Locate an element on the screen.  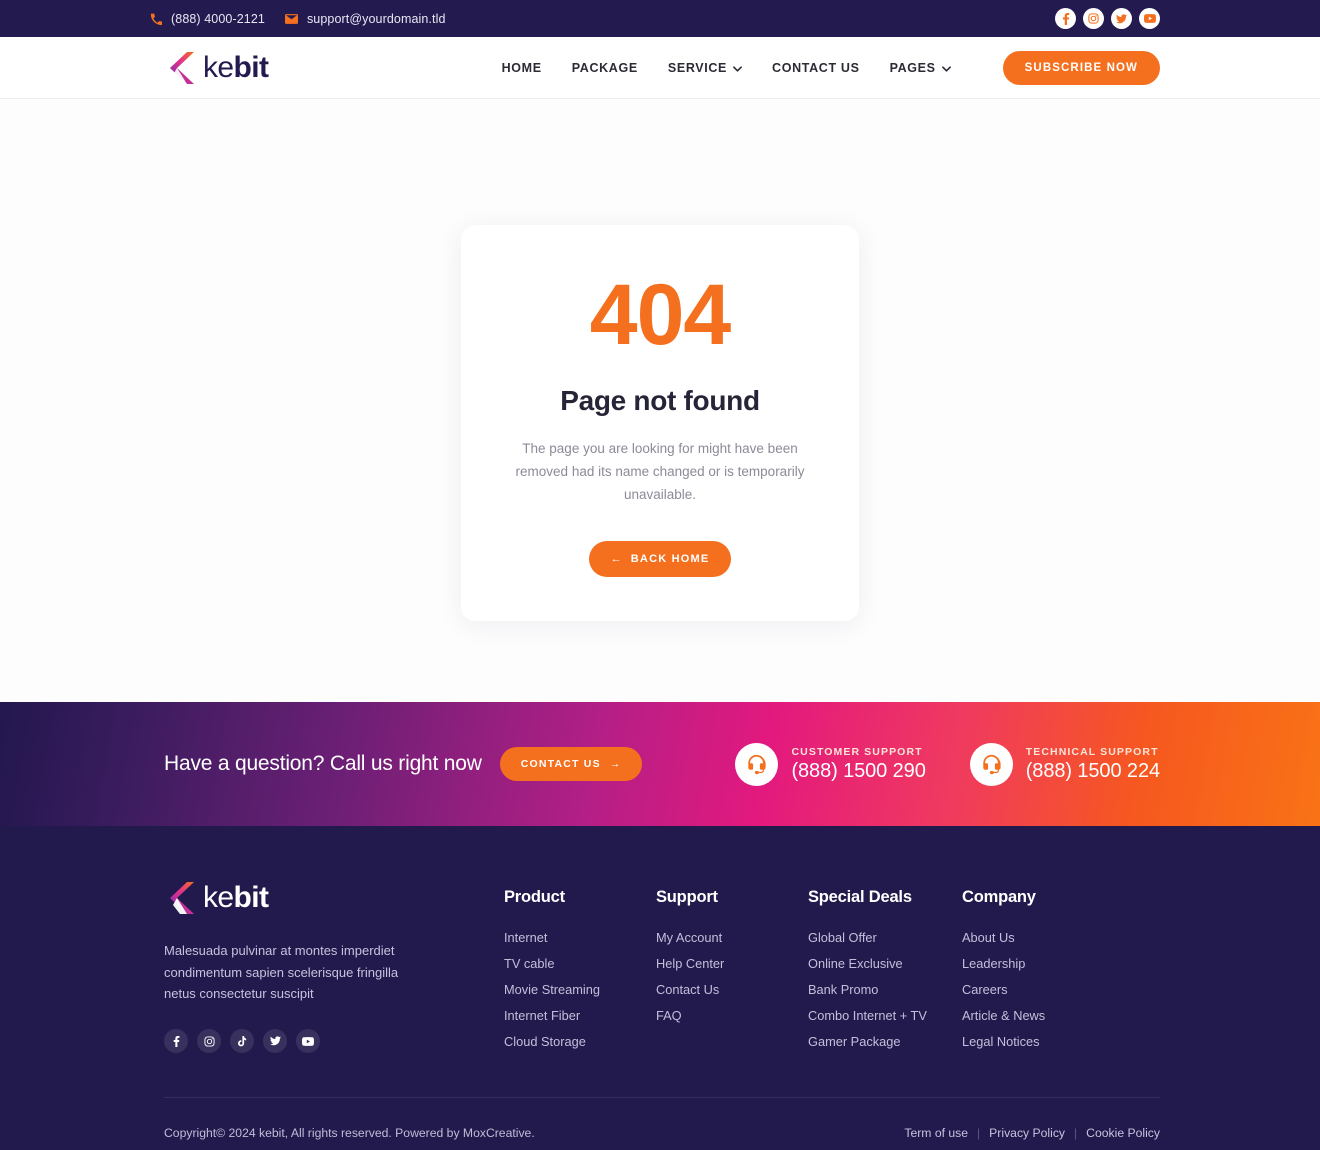
tiktok-icon is located at coordinates (242, 1040).